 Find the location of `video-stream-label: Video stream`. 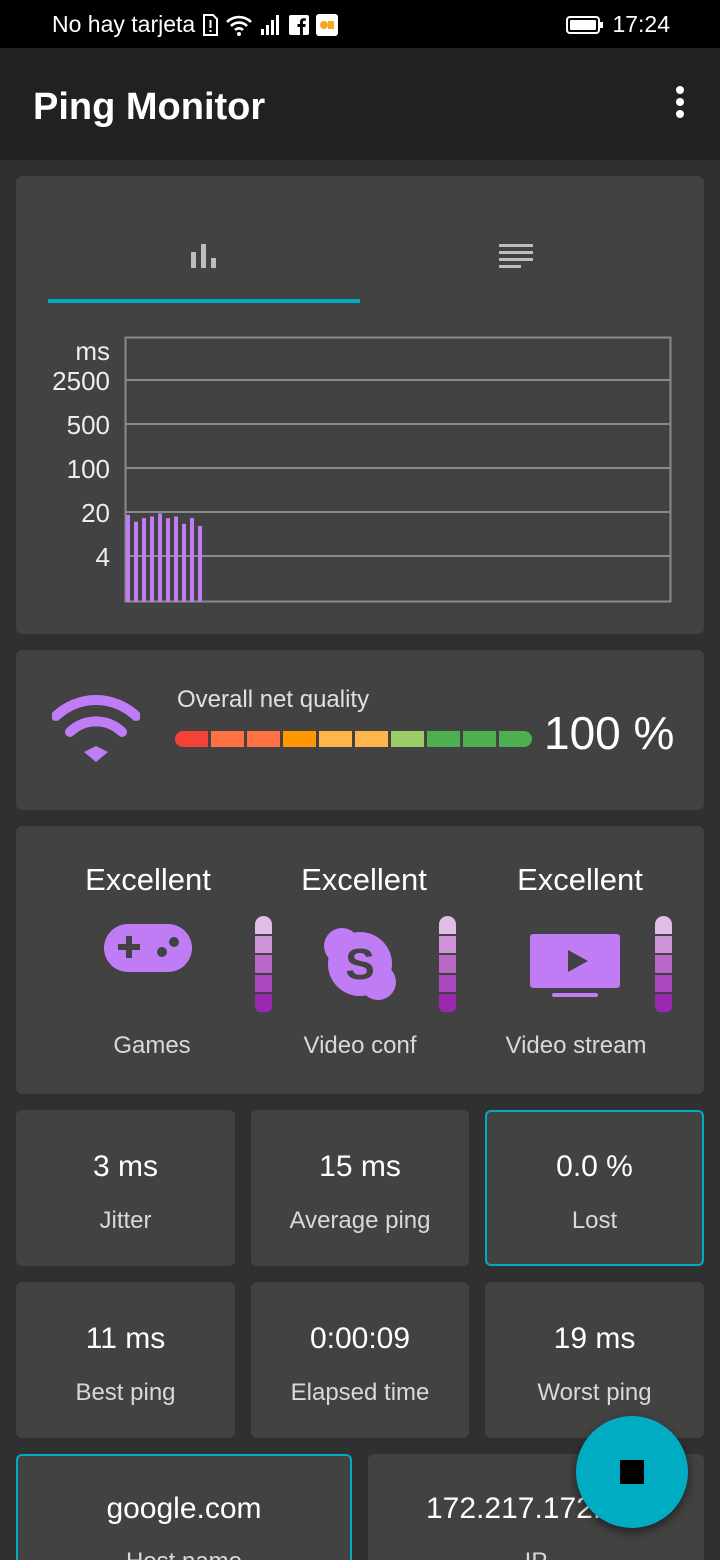

video-stream-label: Video stream is located at coordinates (576, 1045).